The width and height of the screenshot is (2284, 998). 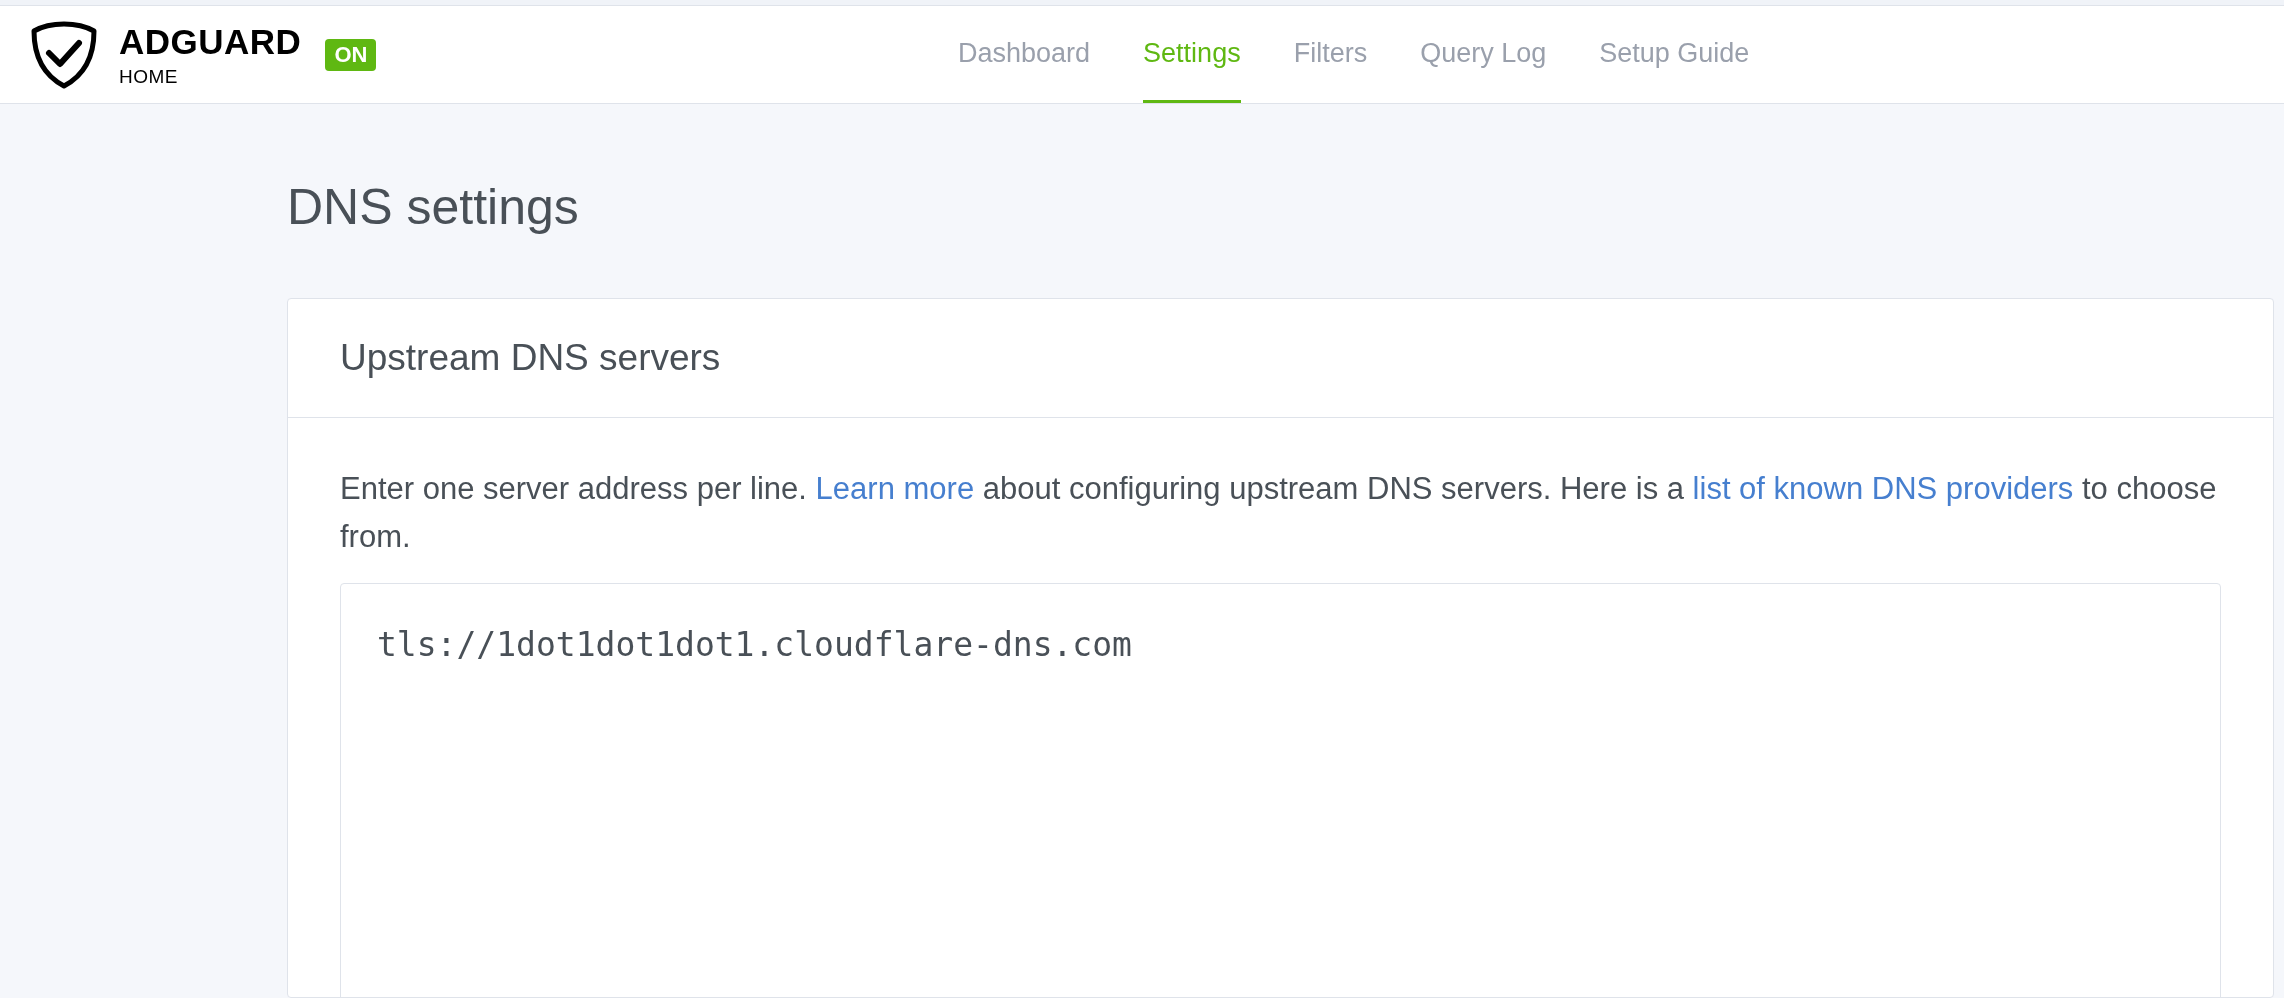 What do you see at coordinates (433, 207) in the screenshot?
I see `page-title: DNS settings` at bounding box center [433, 207].